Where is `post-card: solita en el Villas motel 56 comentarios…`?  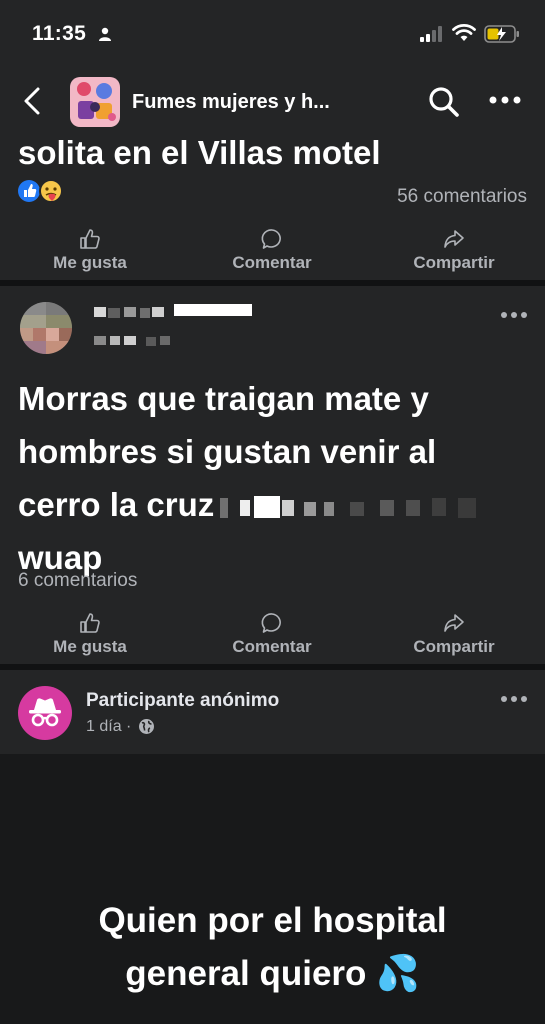
post-card: solita en el Villas motel 56 comentarios… is located at coordinates (272, 207).